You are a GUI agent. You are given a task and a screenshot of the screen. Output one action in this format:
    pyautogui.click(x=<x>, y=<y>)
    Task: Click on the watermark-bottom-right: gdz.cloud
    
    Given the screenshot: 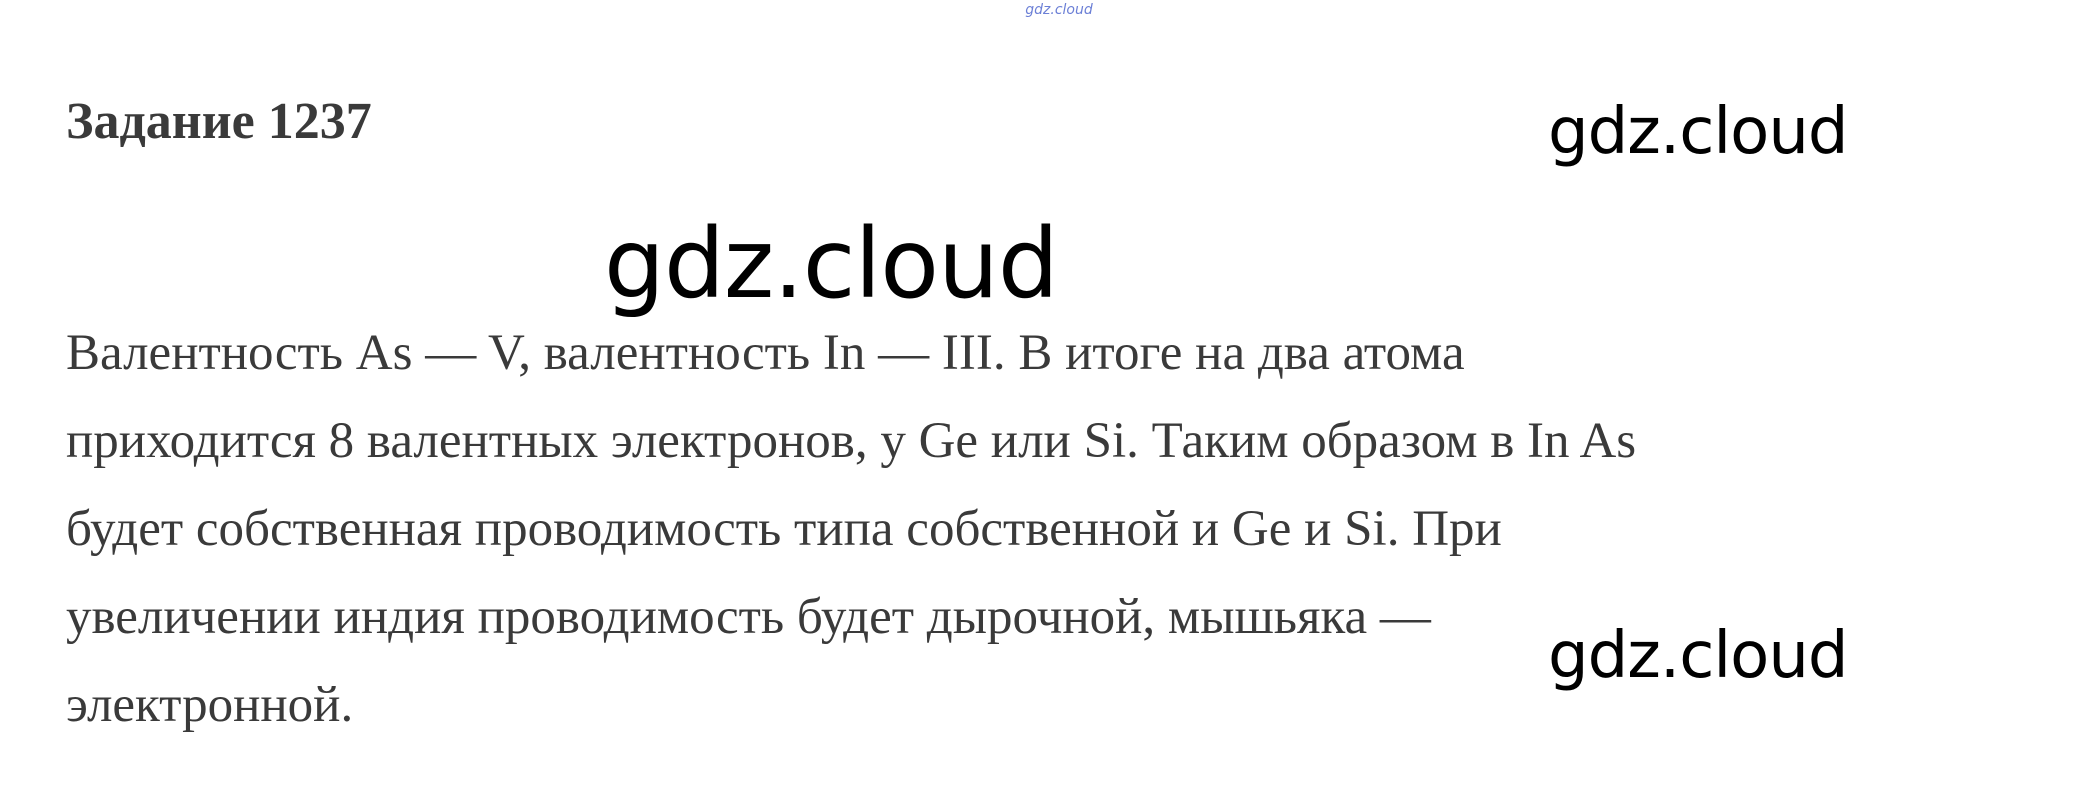 What is the action you would take?
    pyautogui.click(x=1698, y=656)
    